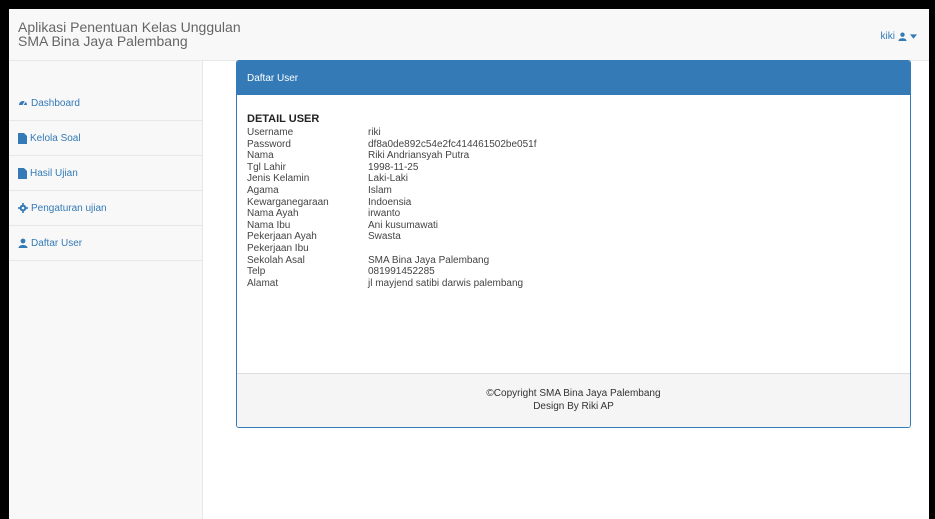 The height and width of the screenshot is (519, 935). What do you see at coordinates (129, 27) in the screenshot?
I see `app-title-line1: Aplikasi Penentuan Kelas Unggulan` at bounding box center [129, 27].